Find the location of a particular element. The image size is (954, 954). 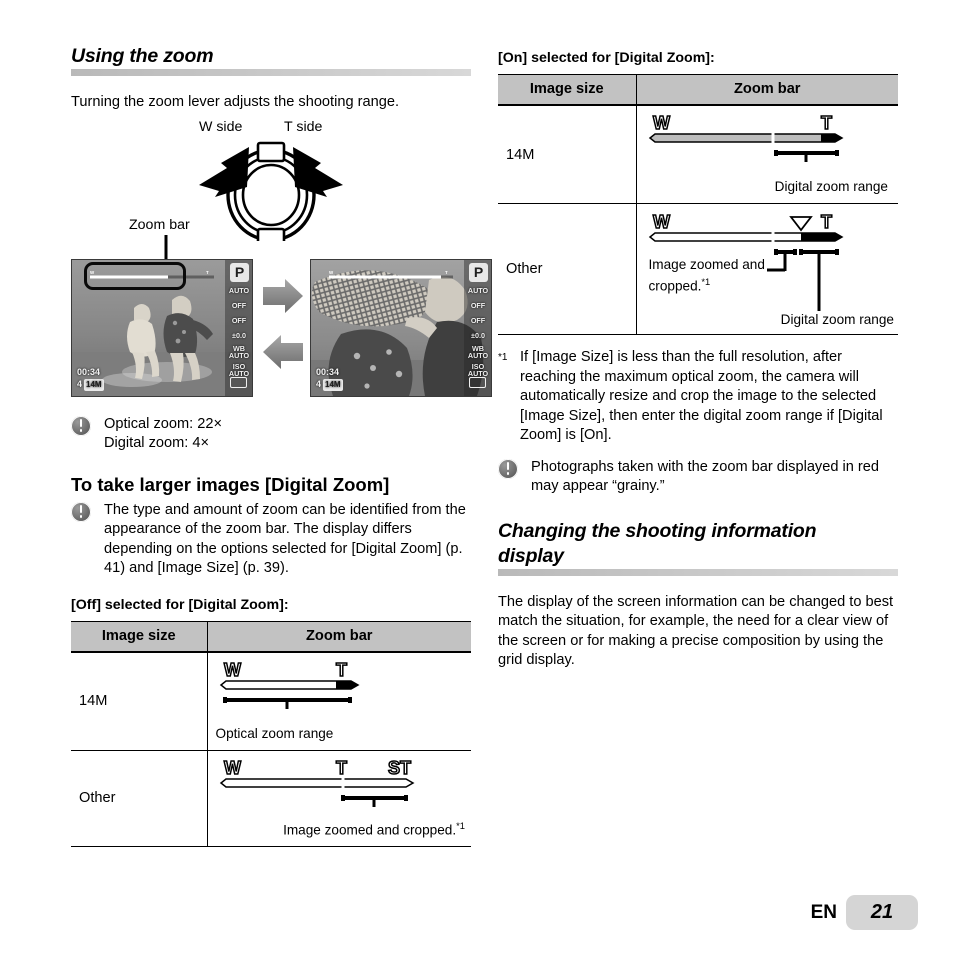

caption-footnote-mark-on: *1 is located at coordinates (706, 281).